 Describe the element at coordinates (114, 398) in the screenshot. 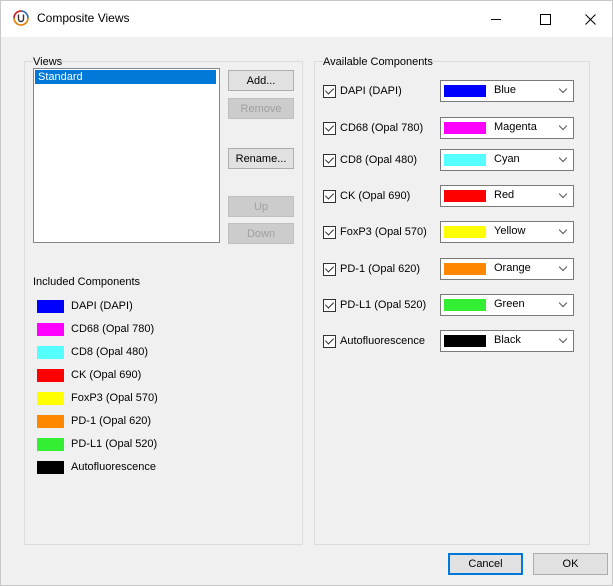

I see `included-item-label: FoxP3 (Opal 570)` at that location.